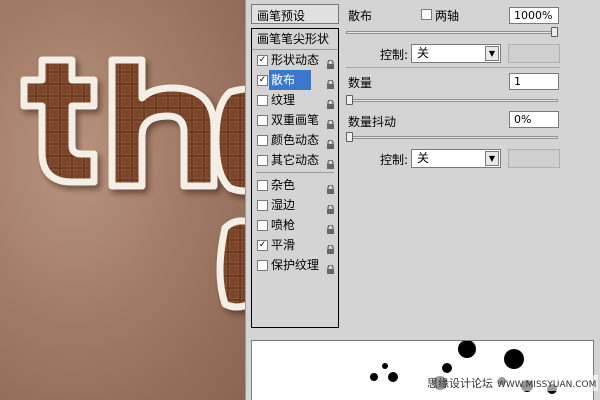  I want to click on count-jitter-control-label: 控制:, so click(394, 160).